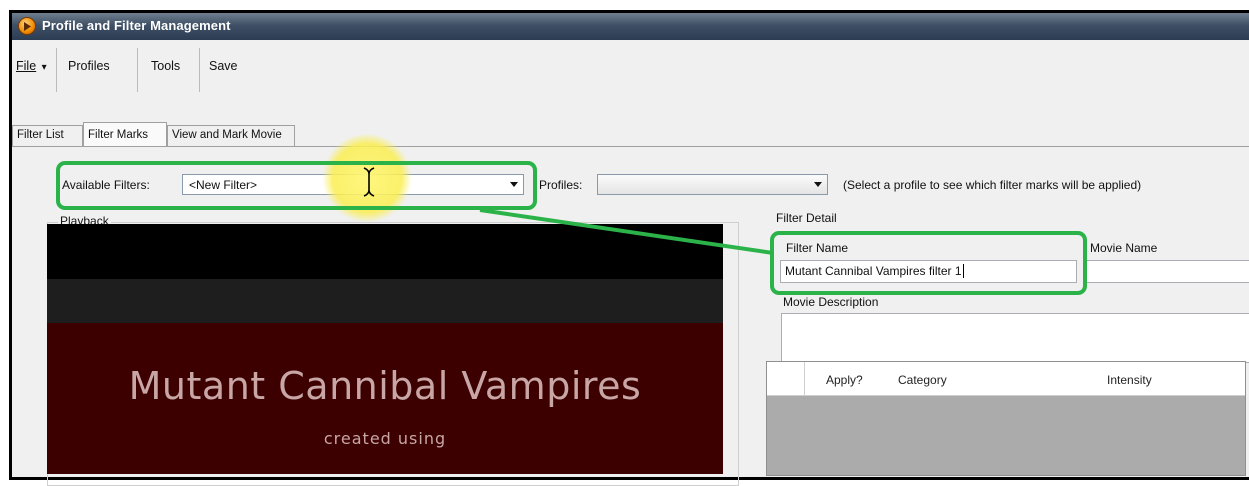 The height and width of the screenshot is (486, 1249). What do you see at coordinates (296, 185) in the screenshot?
I see `available-filters-callout` at bounding box center [296, 185].